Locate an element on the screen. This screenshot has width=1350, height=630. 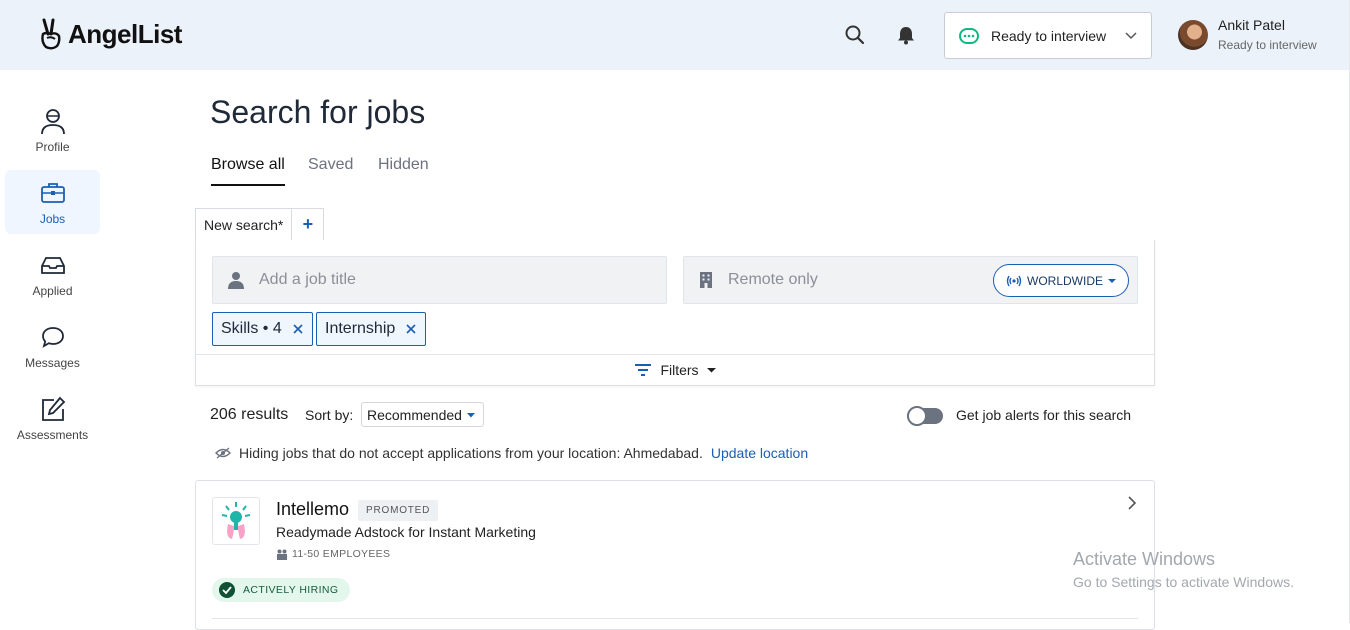
sidebar-item-assessments: Assessments is located at coordinates (52, 418).